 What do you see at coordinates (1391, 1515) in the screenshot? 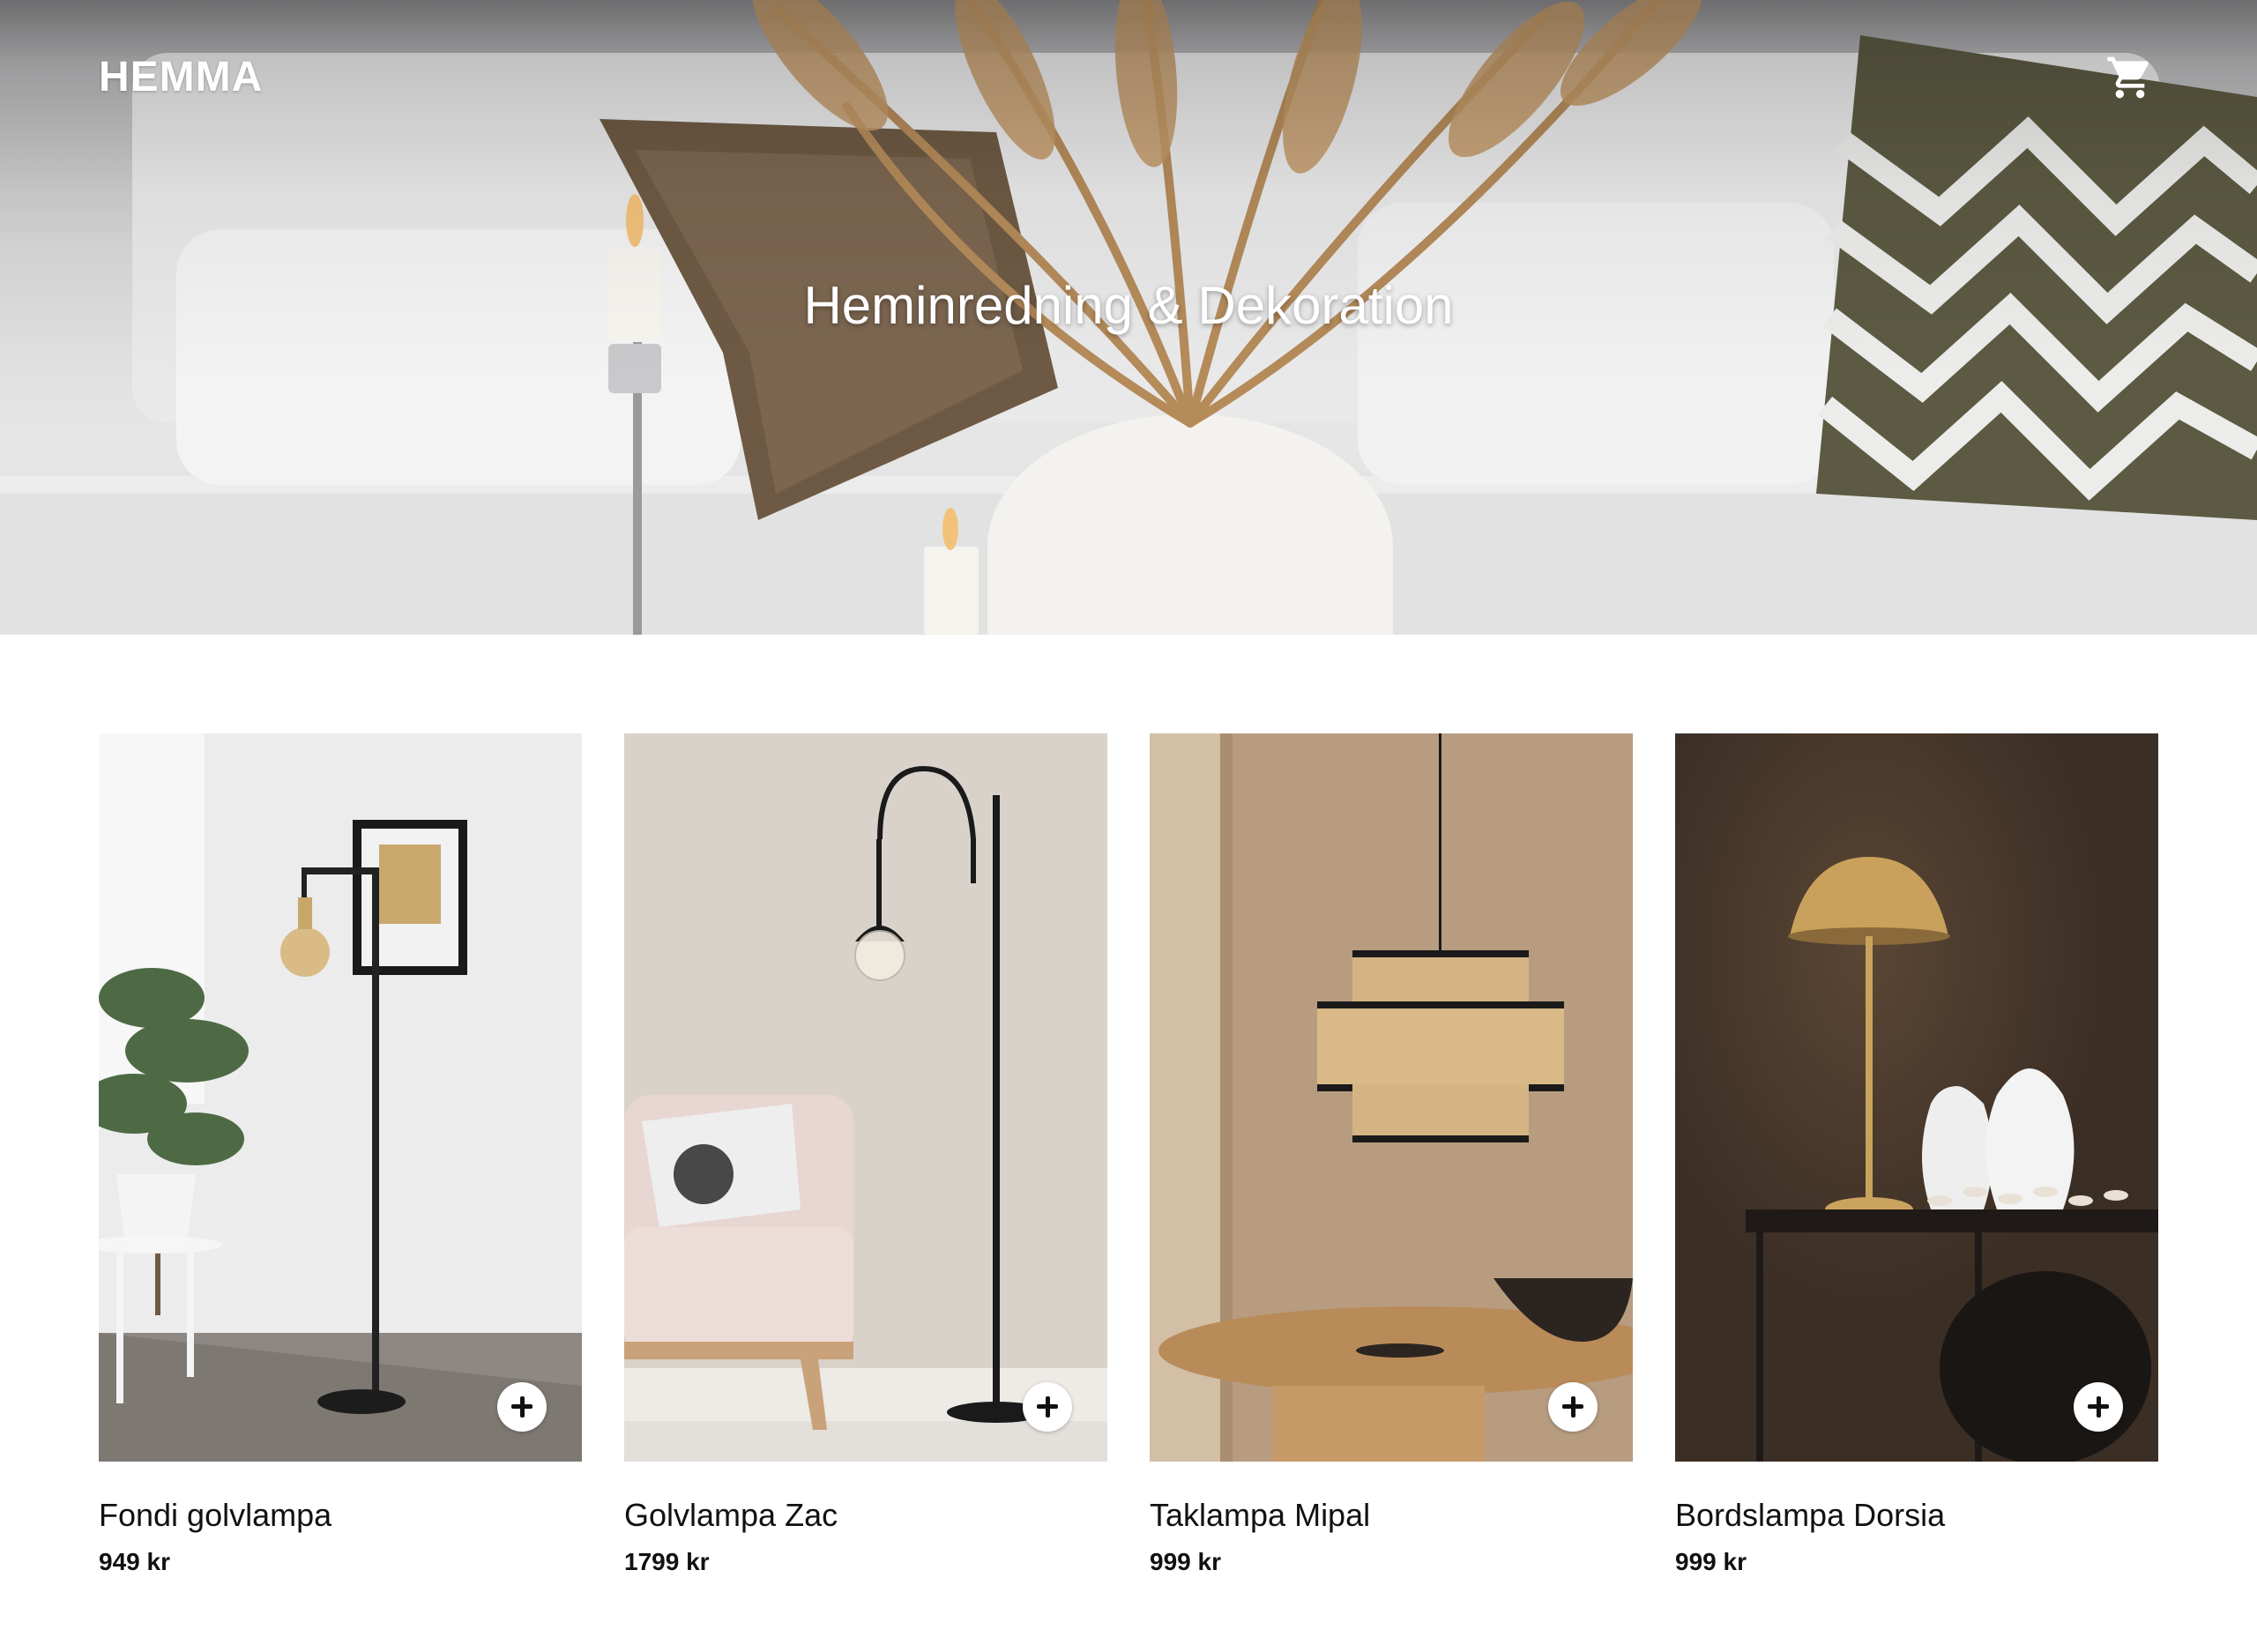
I see `product-name: Taklampa Mipal` at bounding box center [1391, 1515].